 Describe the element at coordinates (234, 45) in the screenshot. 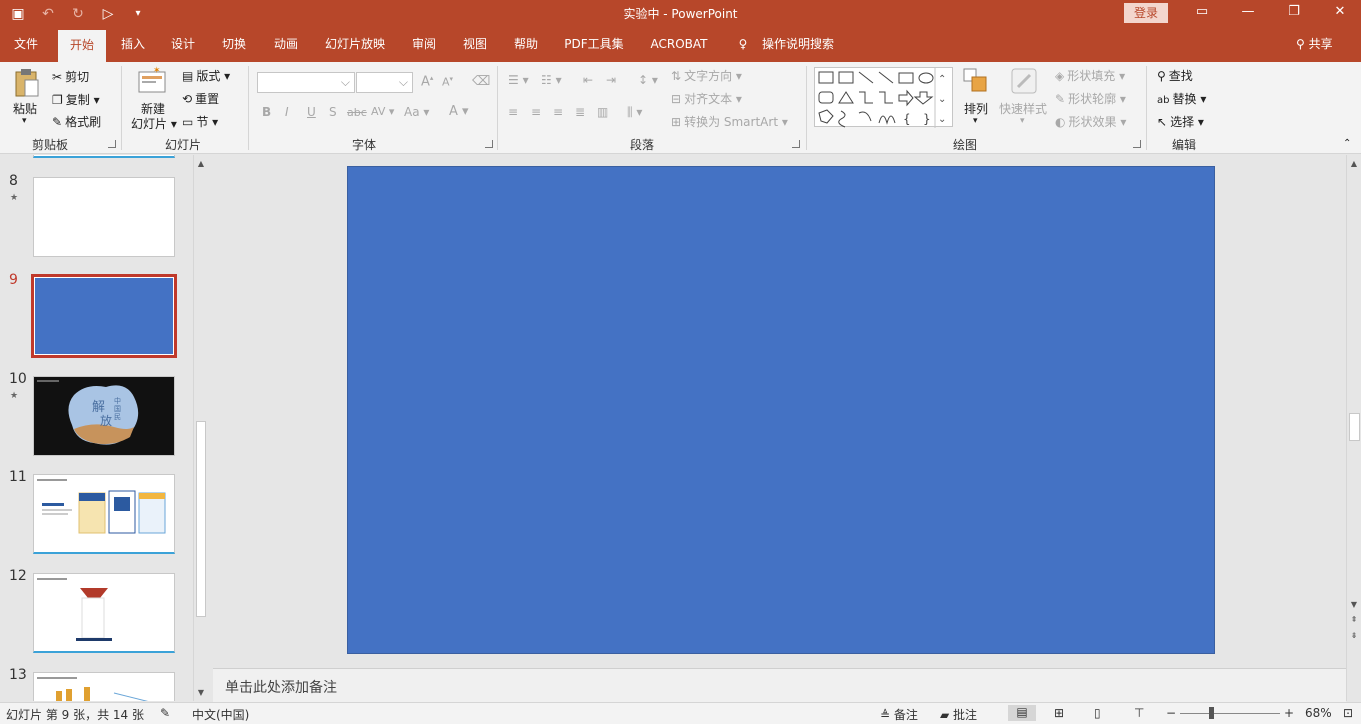

I see `tab-transitions: 切换` at that location.